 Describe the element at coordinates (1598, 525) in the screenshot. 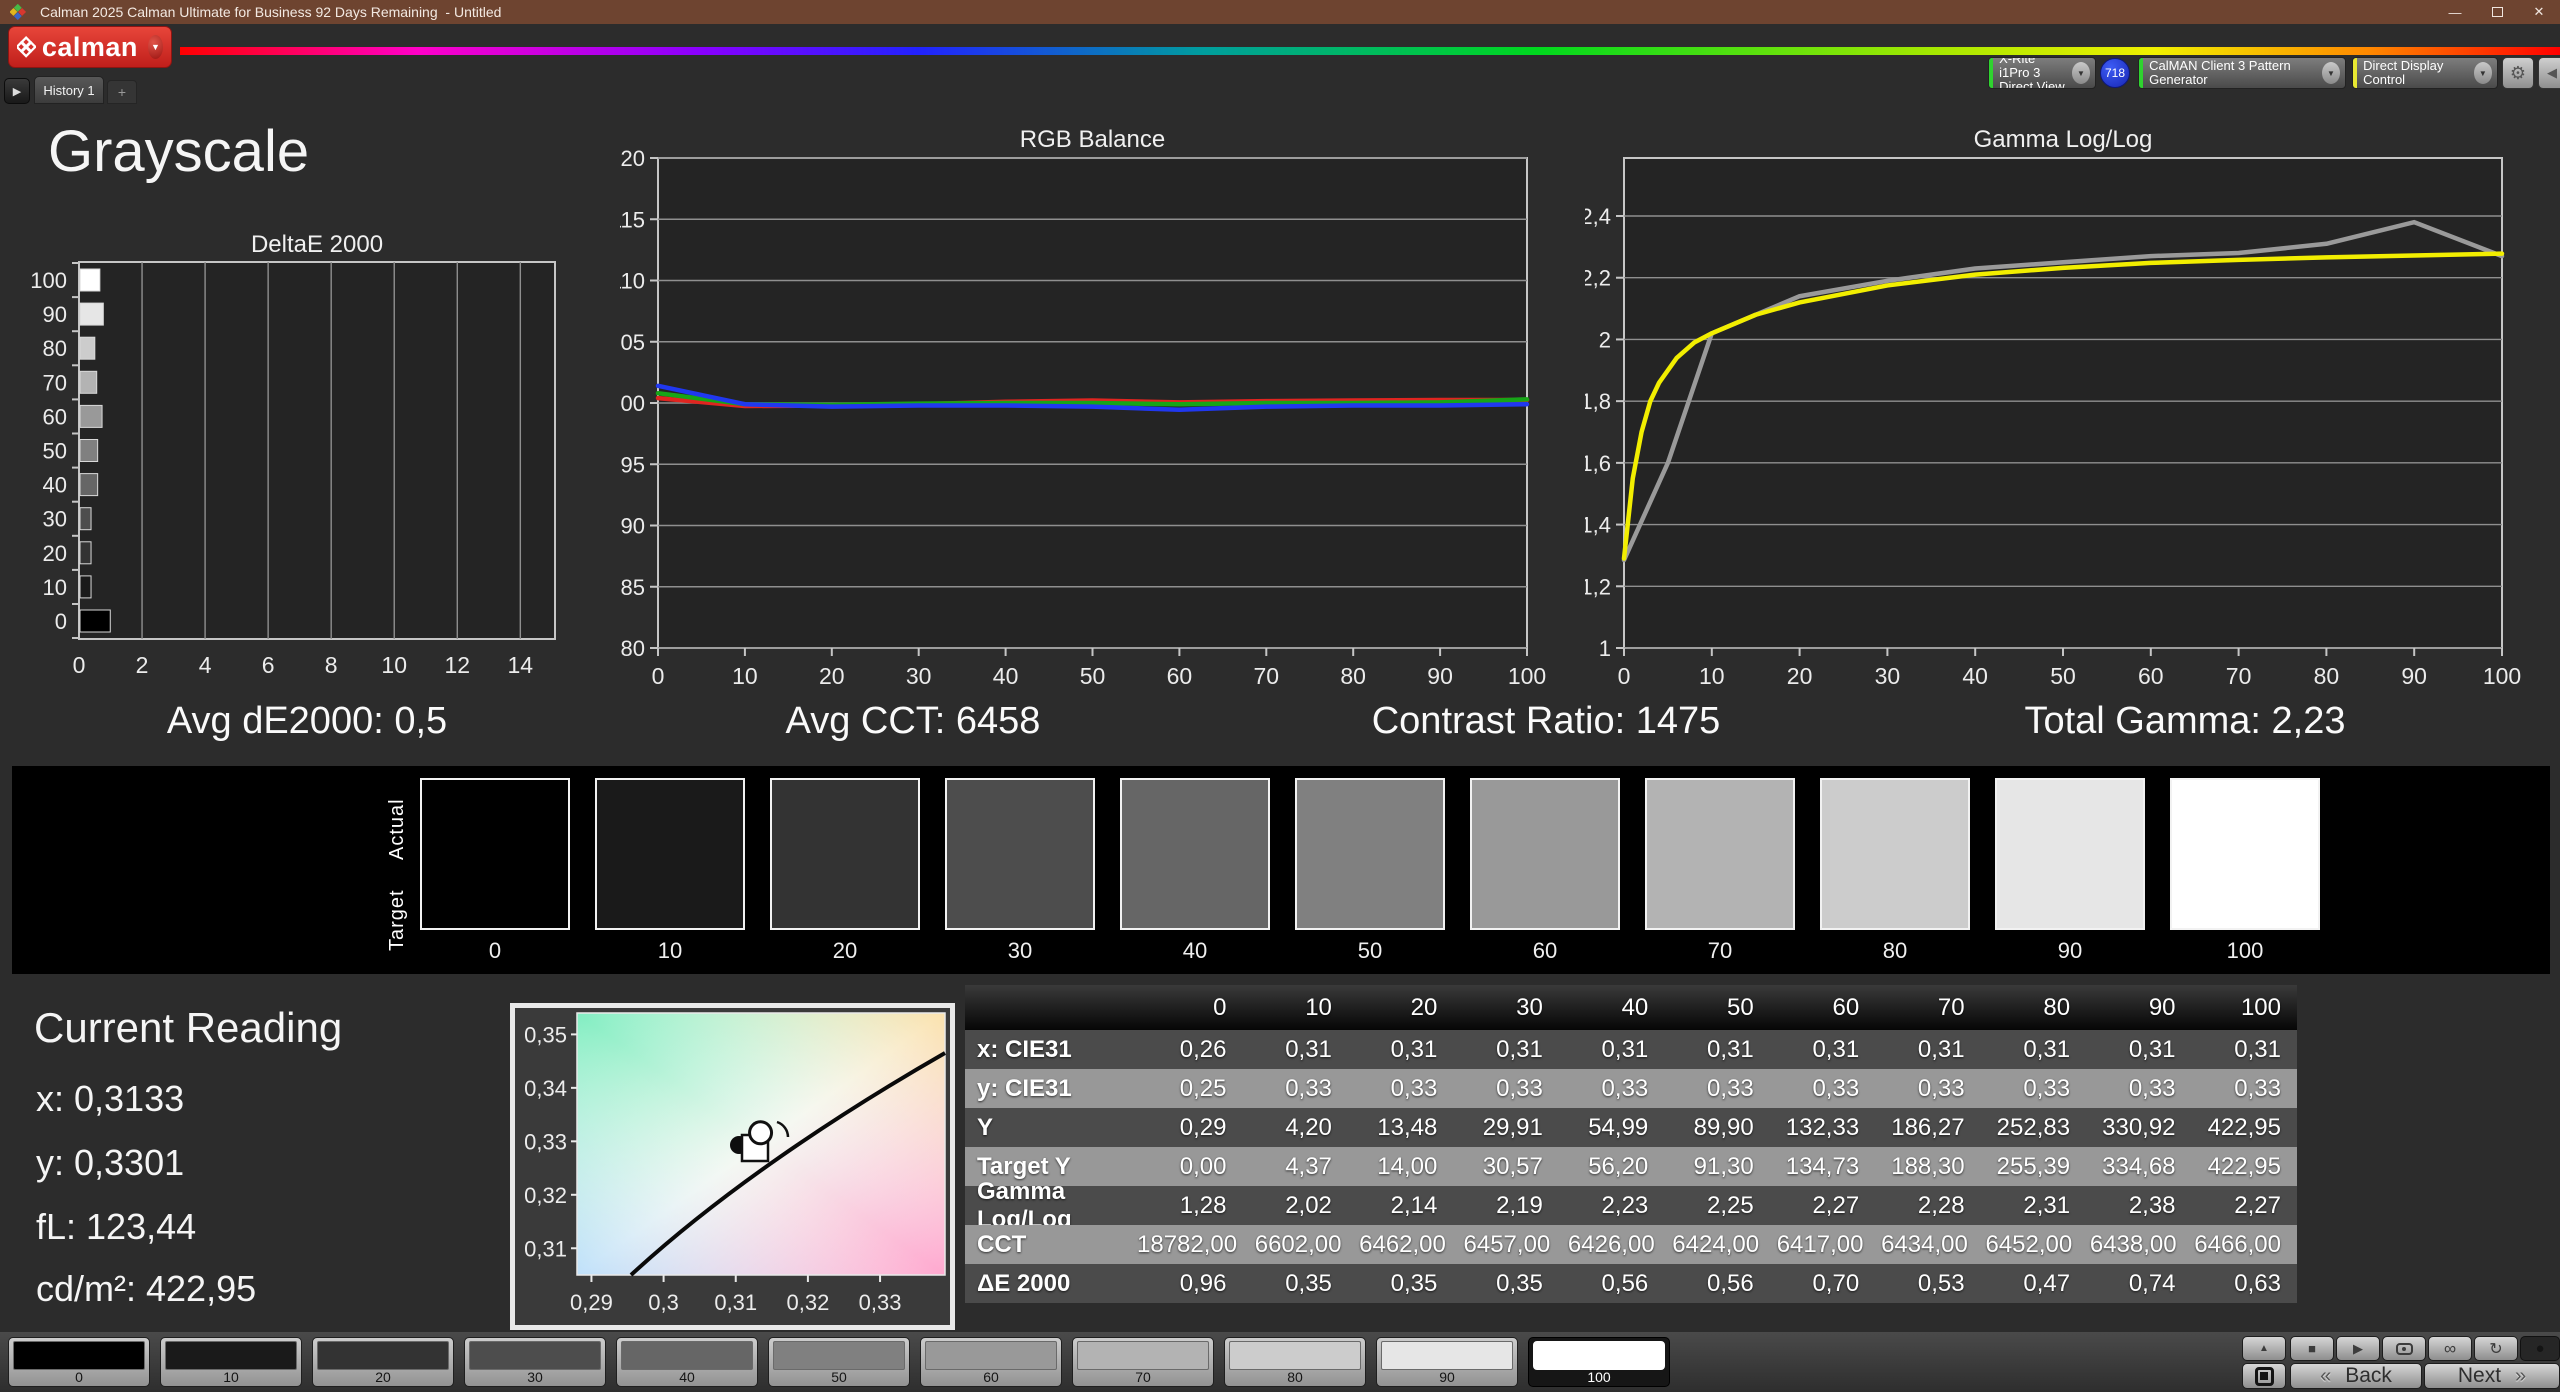

I see `tick-label: 1,4` at that location.